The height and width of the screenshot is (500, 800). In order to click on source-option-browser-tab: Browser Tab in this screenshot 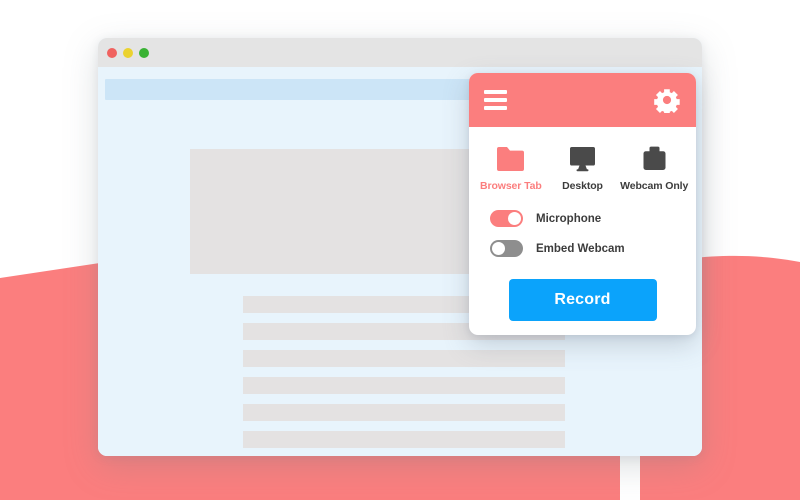, I will do `click(511, 166)`.